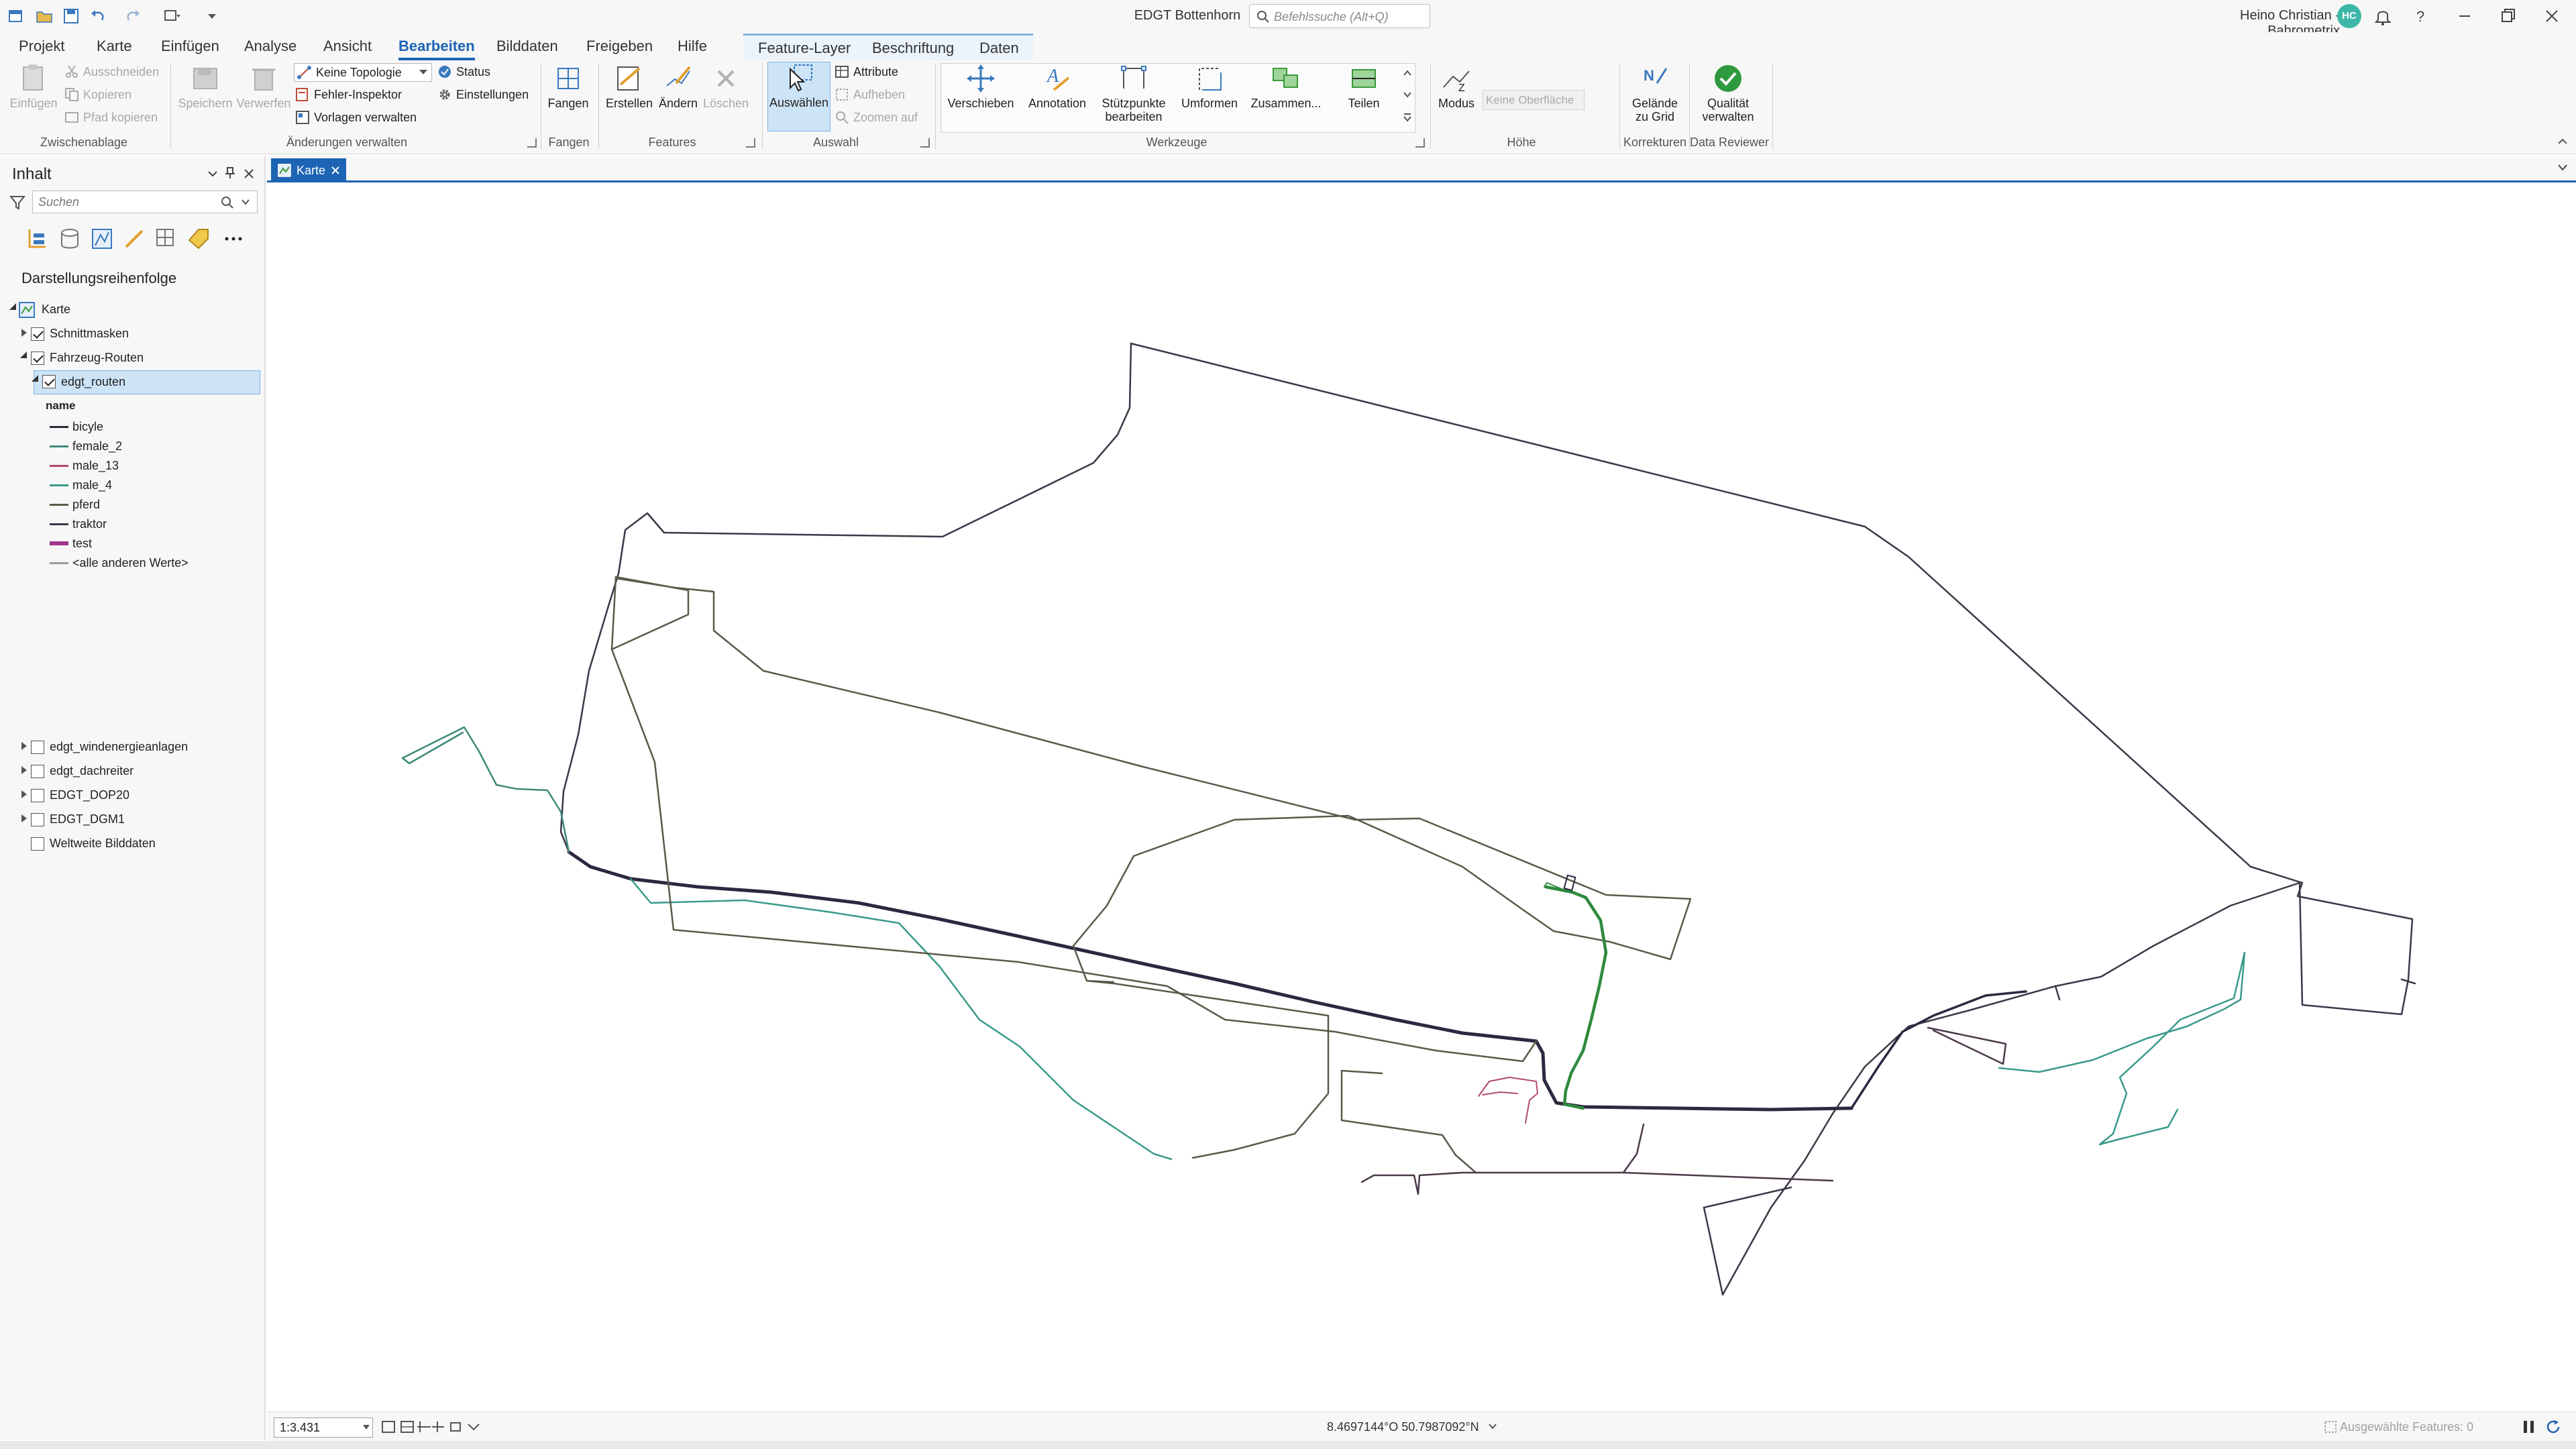 The image size is (2576, 1449). Describe the element at coordinates (356, 120) in the screenshot. I see `manage-templates-button: Vorlagen verwalten` at that location.